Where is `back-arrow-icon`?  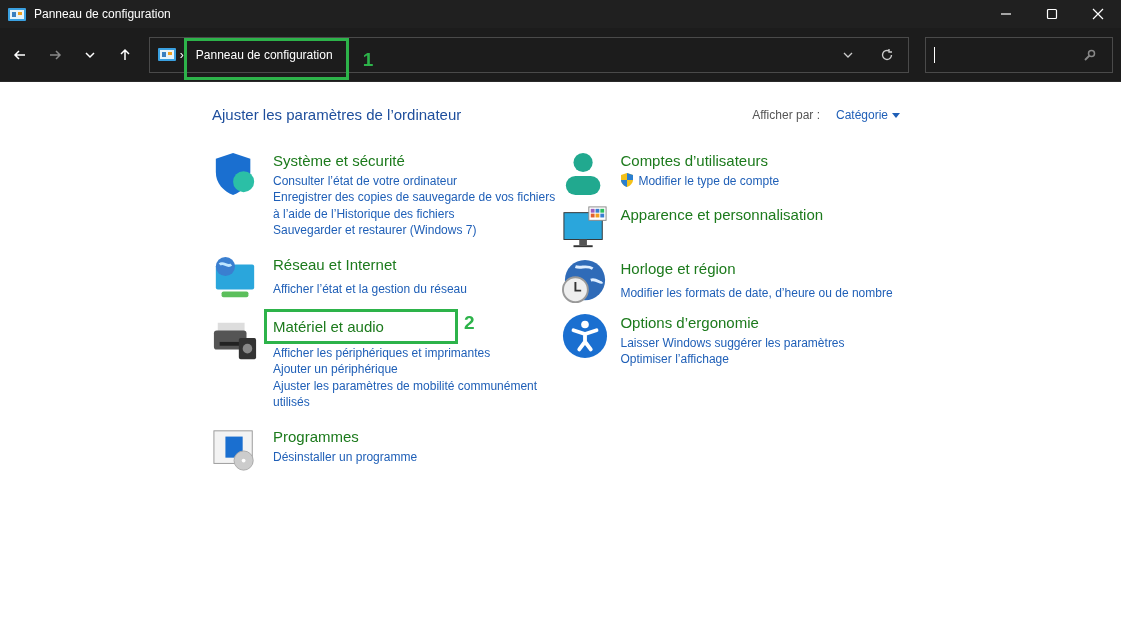
back-arrow-icon is located at coordinates (19, 54).